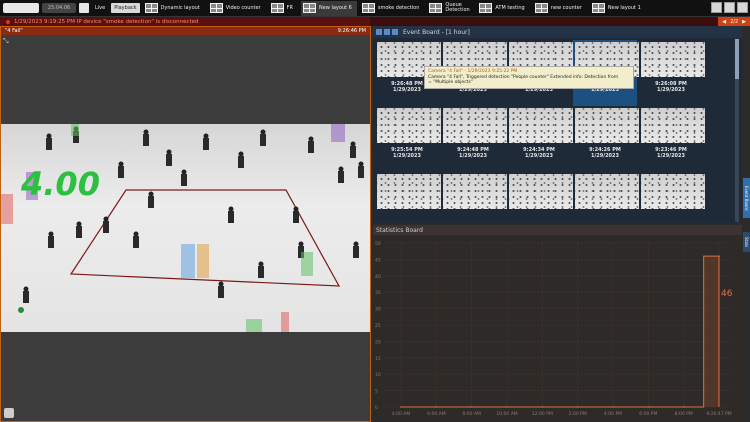 Image resolution: width=750 pixels, height=422 pixels. I want to click on event-timestamp: 9:25:54 PM 1/29/2023, so click(407, 153).